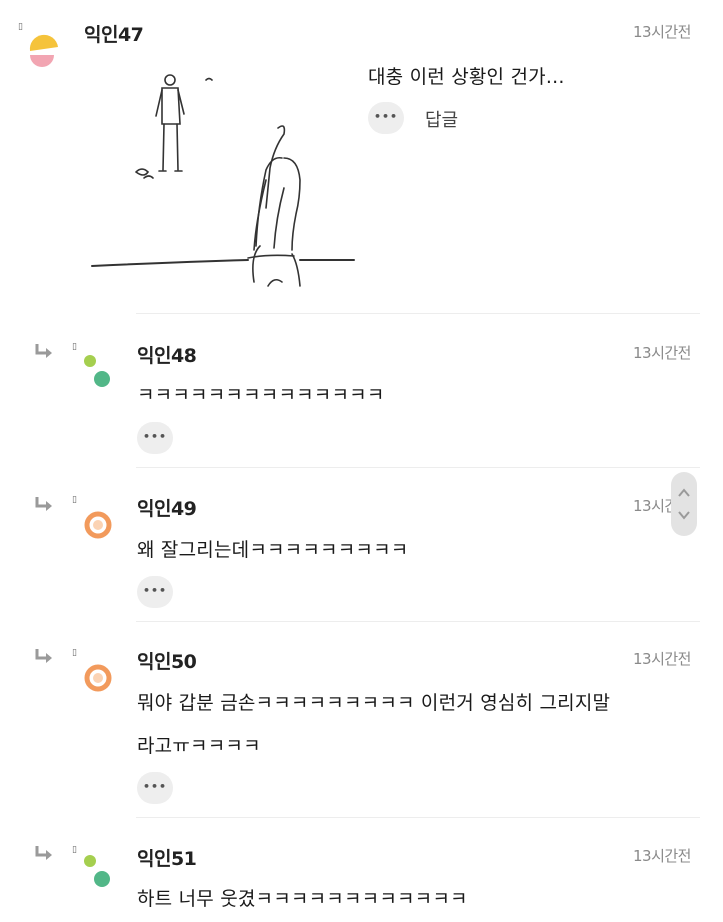 This screenshot has width=723, height=922. I want to click on comment-text-line-1: 뭐야 갑분 금손ㅋㅋㅋㅋㅋㅋㅋㅋㅋ 이런거 영심히 그리지말, so click(374, 703).